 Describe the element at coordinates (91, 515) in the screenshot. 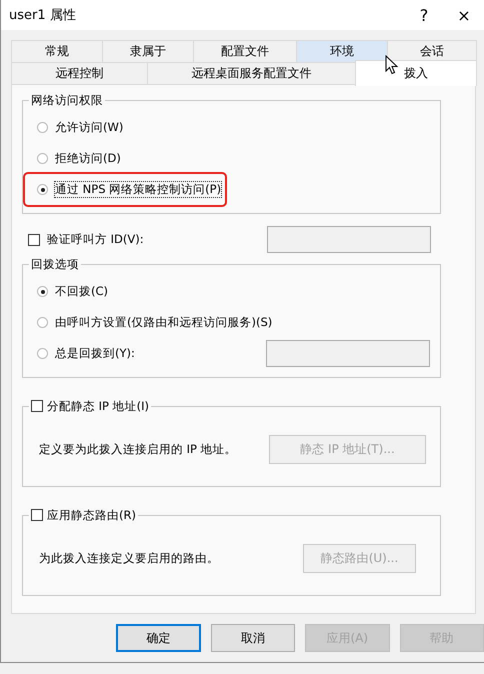

I see `checkbox-label: 应用静态路由(R)` at that location.